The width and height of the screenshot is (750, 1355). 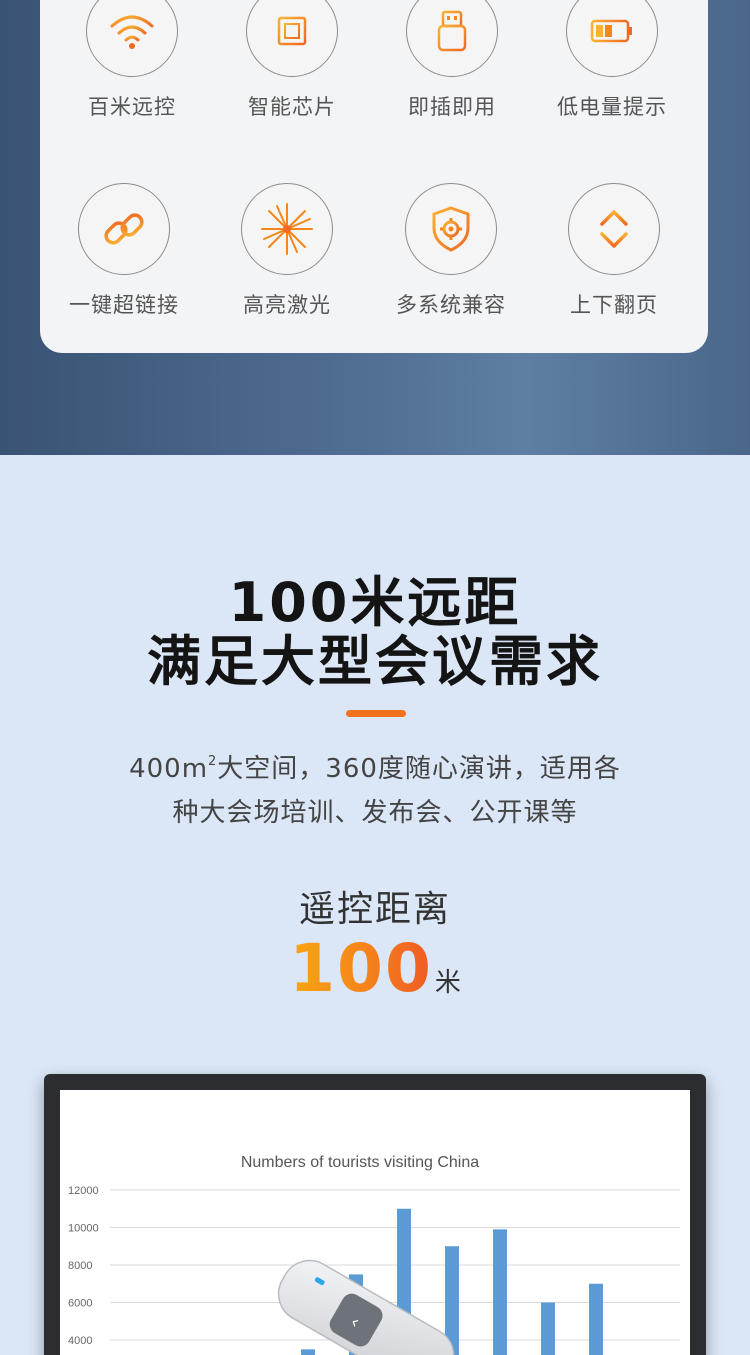 I want to click on link-icon, so click(x=124, y=229).